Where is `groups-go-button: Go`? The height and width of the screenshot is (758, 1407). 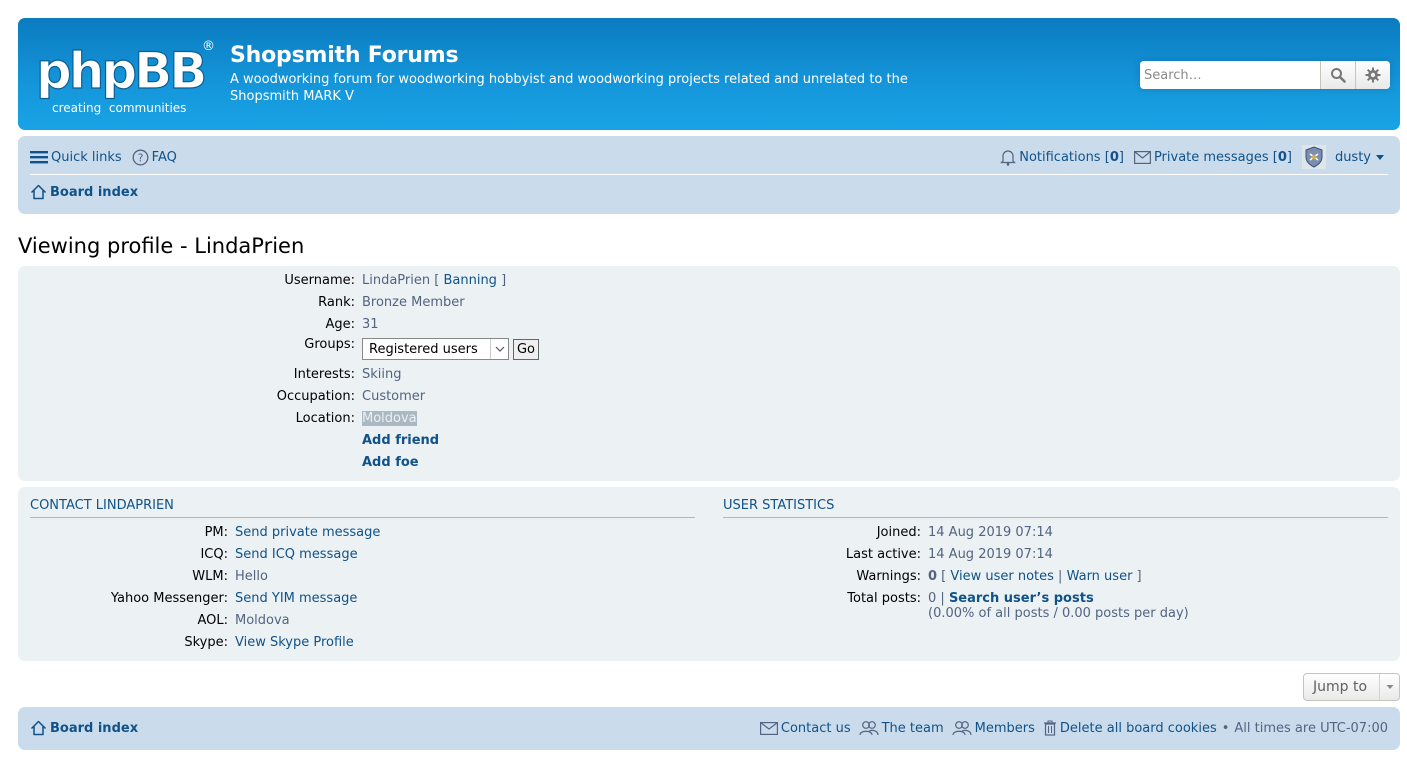 groups-go-button: Go is located at coordinates (526, 349).